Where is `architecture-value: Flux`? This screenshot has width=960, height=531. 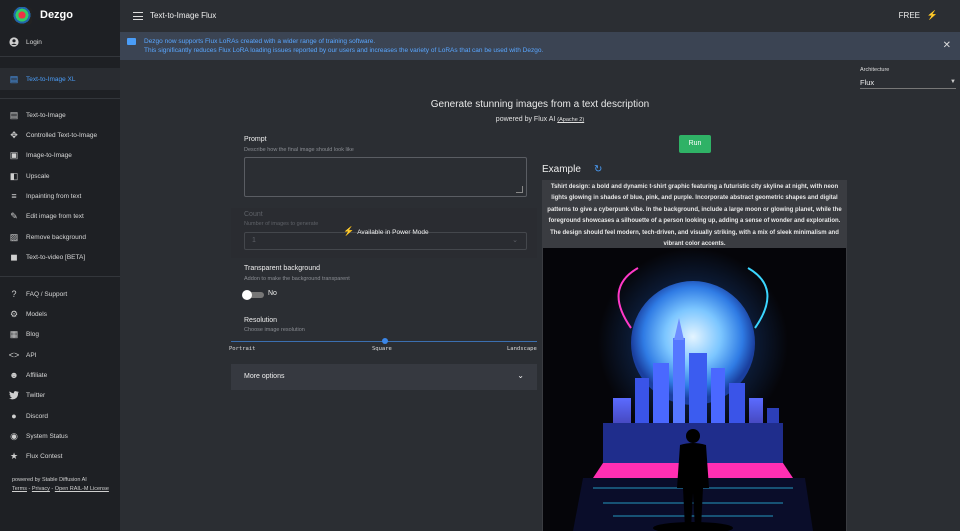
architecture-value: Flux is located at coordinates (867, 82).